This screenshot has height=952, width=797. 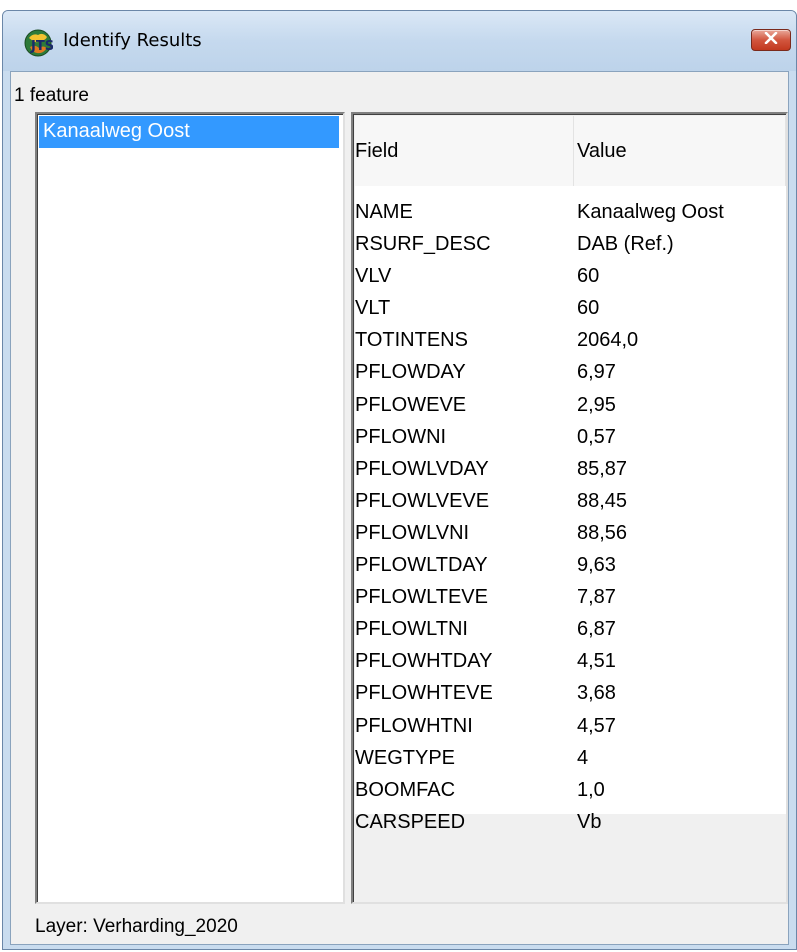 What do you see at coordinates (570, 501) in the screenshot?
I see `table-row: PFLOWLVEVE 88,45` at bounding box center [570, 501].